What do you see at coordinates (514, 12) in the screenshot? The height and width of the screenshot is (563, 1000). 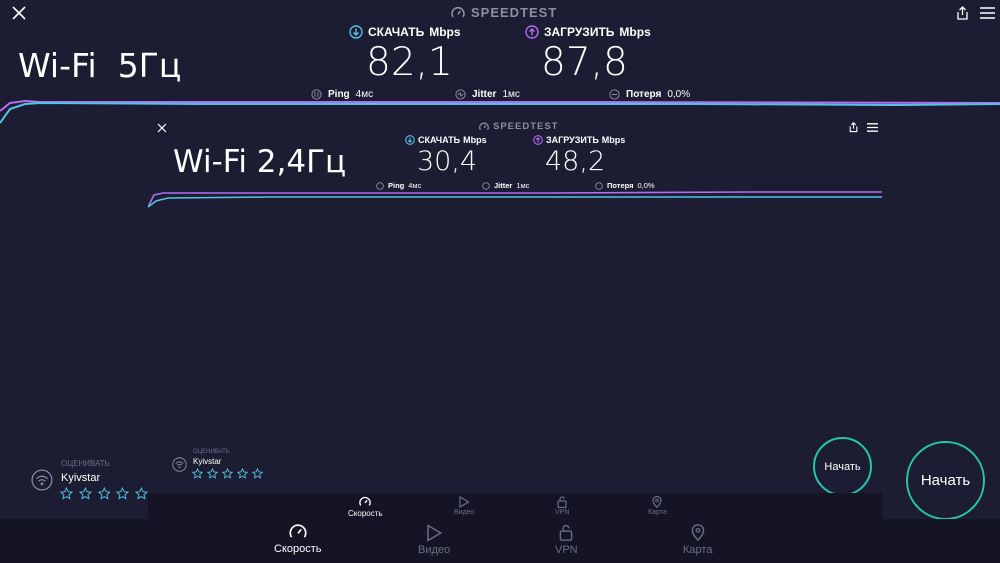 I see `brand-label: SPEEDTEST` at bounding box center [514, 12].